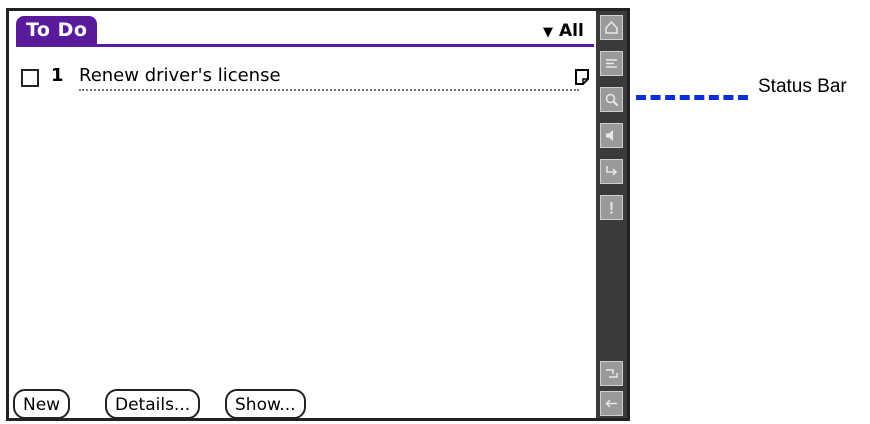 The width and height of the screenshot is (870, 424). What do you see at coordinates (611, 63) in the screenshot?
I see `menu-icon` at bounding box center [611, 63].